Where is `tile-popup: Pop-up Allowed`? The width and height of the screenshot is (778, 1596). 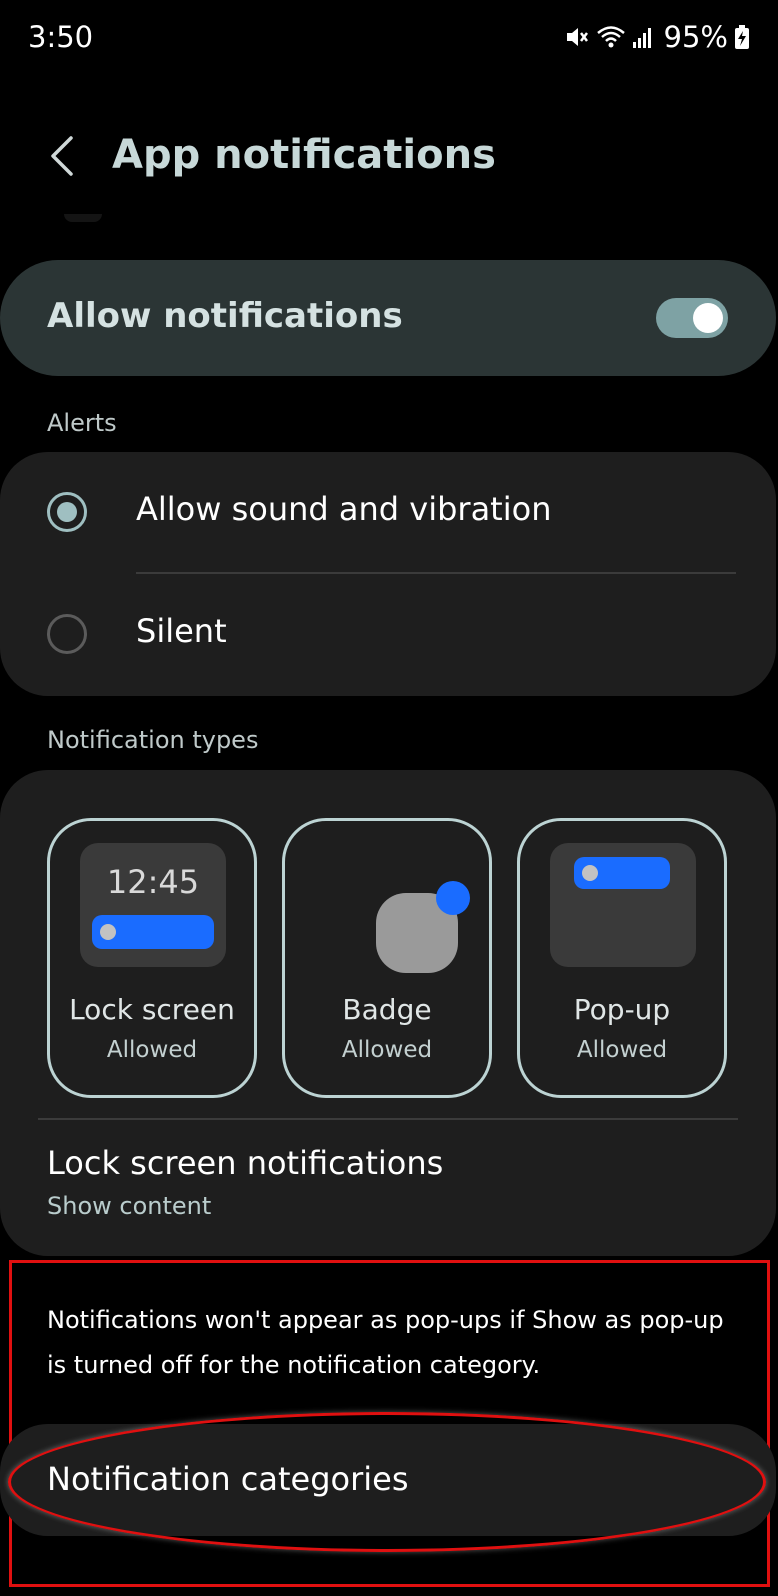 tile-popup: Pop-up Allowed is located at coordinates (622, 958).